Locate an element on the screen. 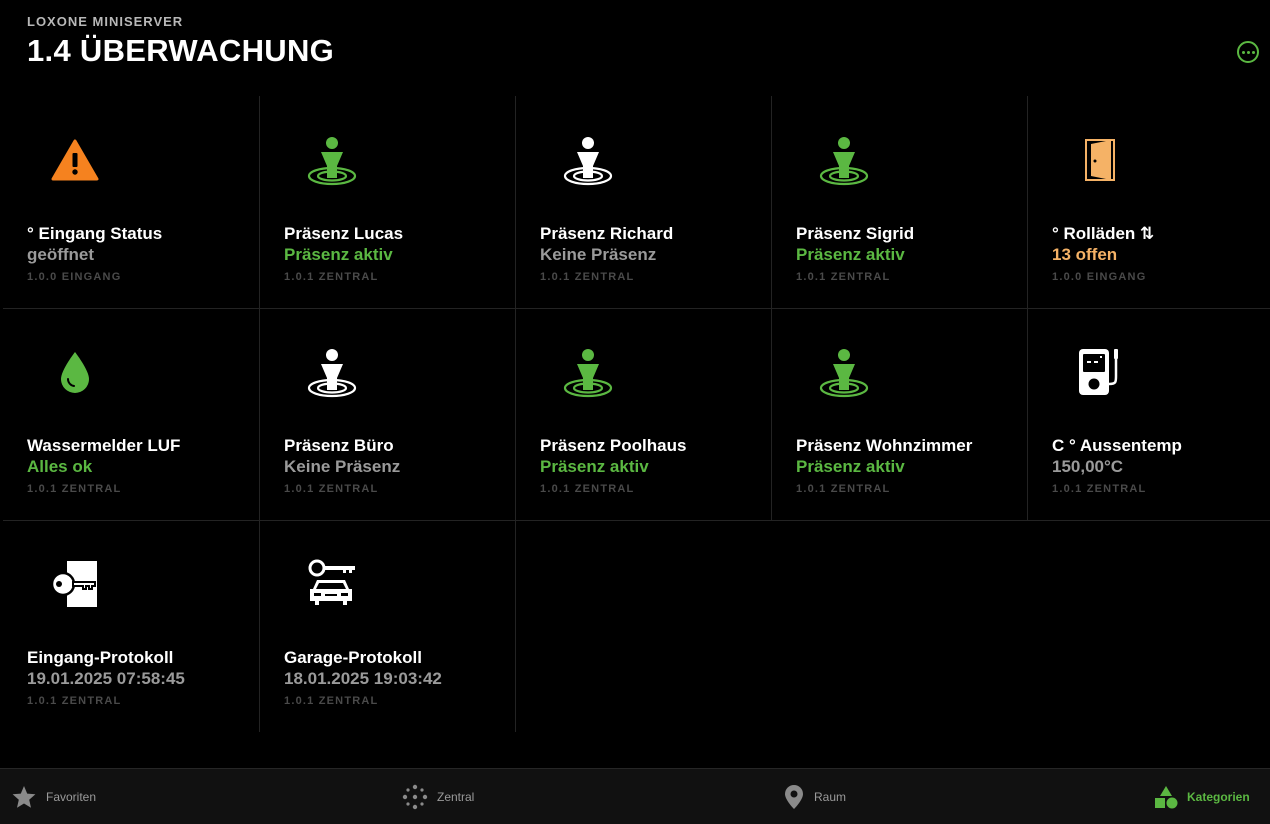 The width and height of the screenshot is (1270, 824). tile-title: Präsenz Lucas is located at coordinates (344, 233).